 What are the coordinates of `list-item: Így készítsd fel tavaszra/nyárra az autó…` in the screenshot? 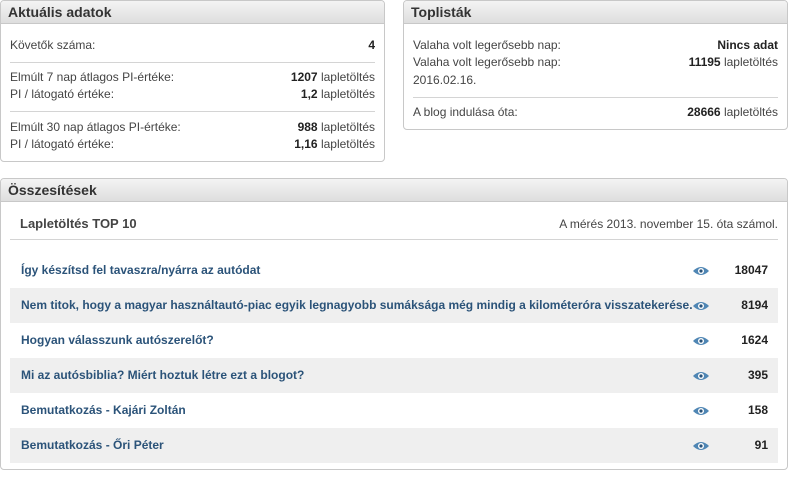 It's located at (394, 270).